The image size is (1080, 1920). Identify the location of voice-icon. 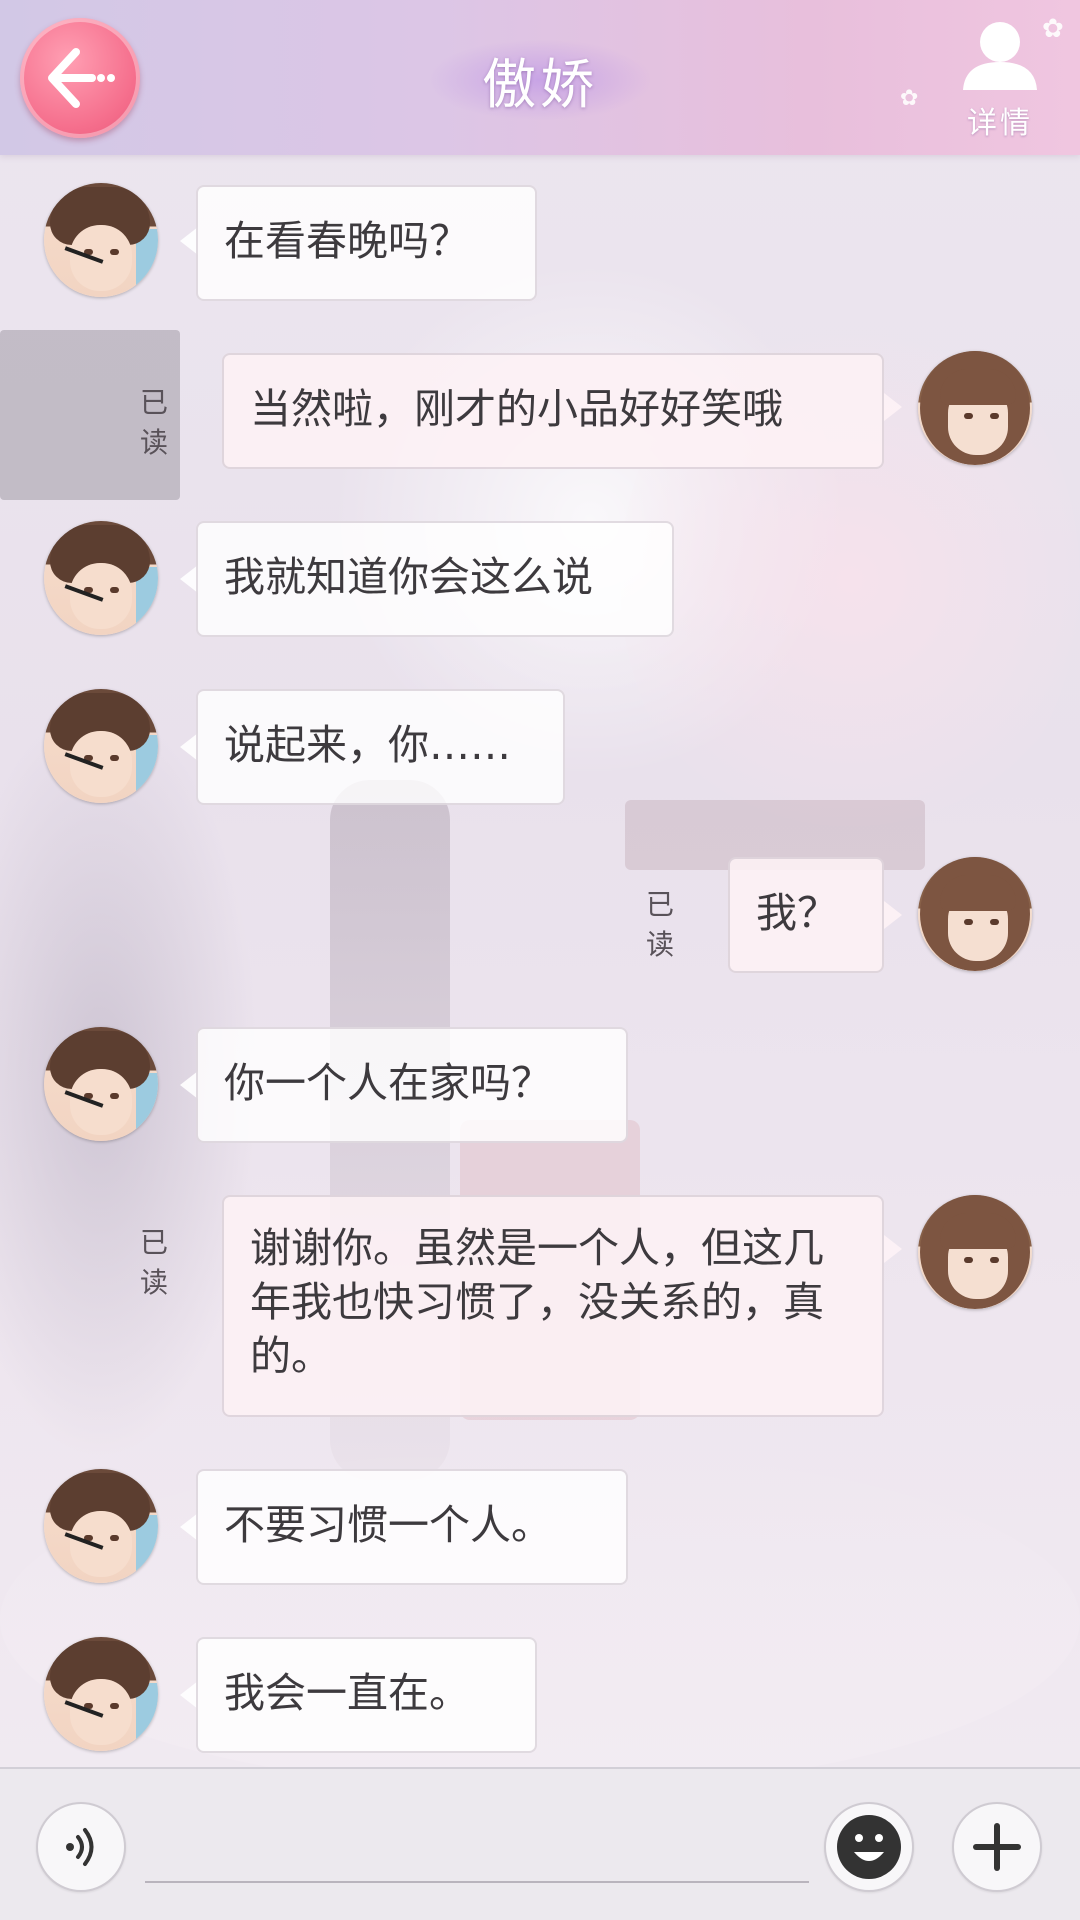
(80, 1847).